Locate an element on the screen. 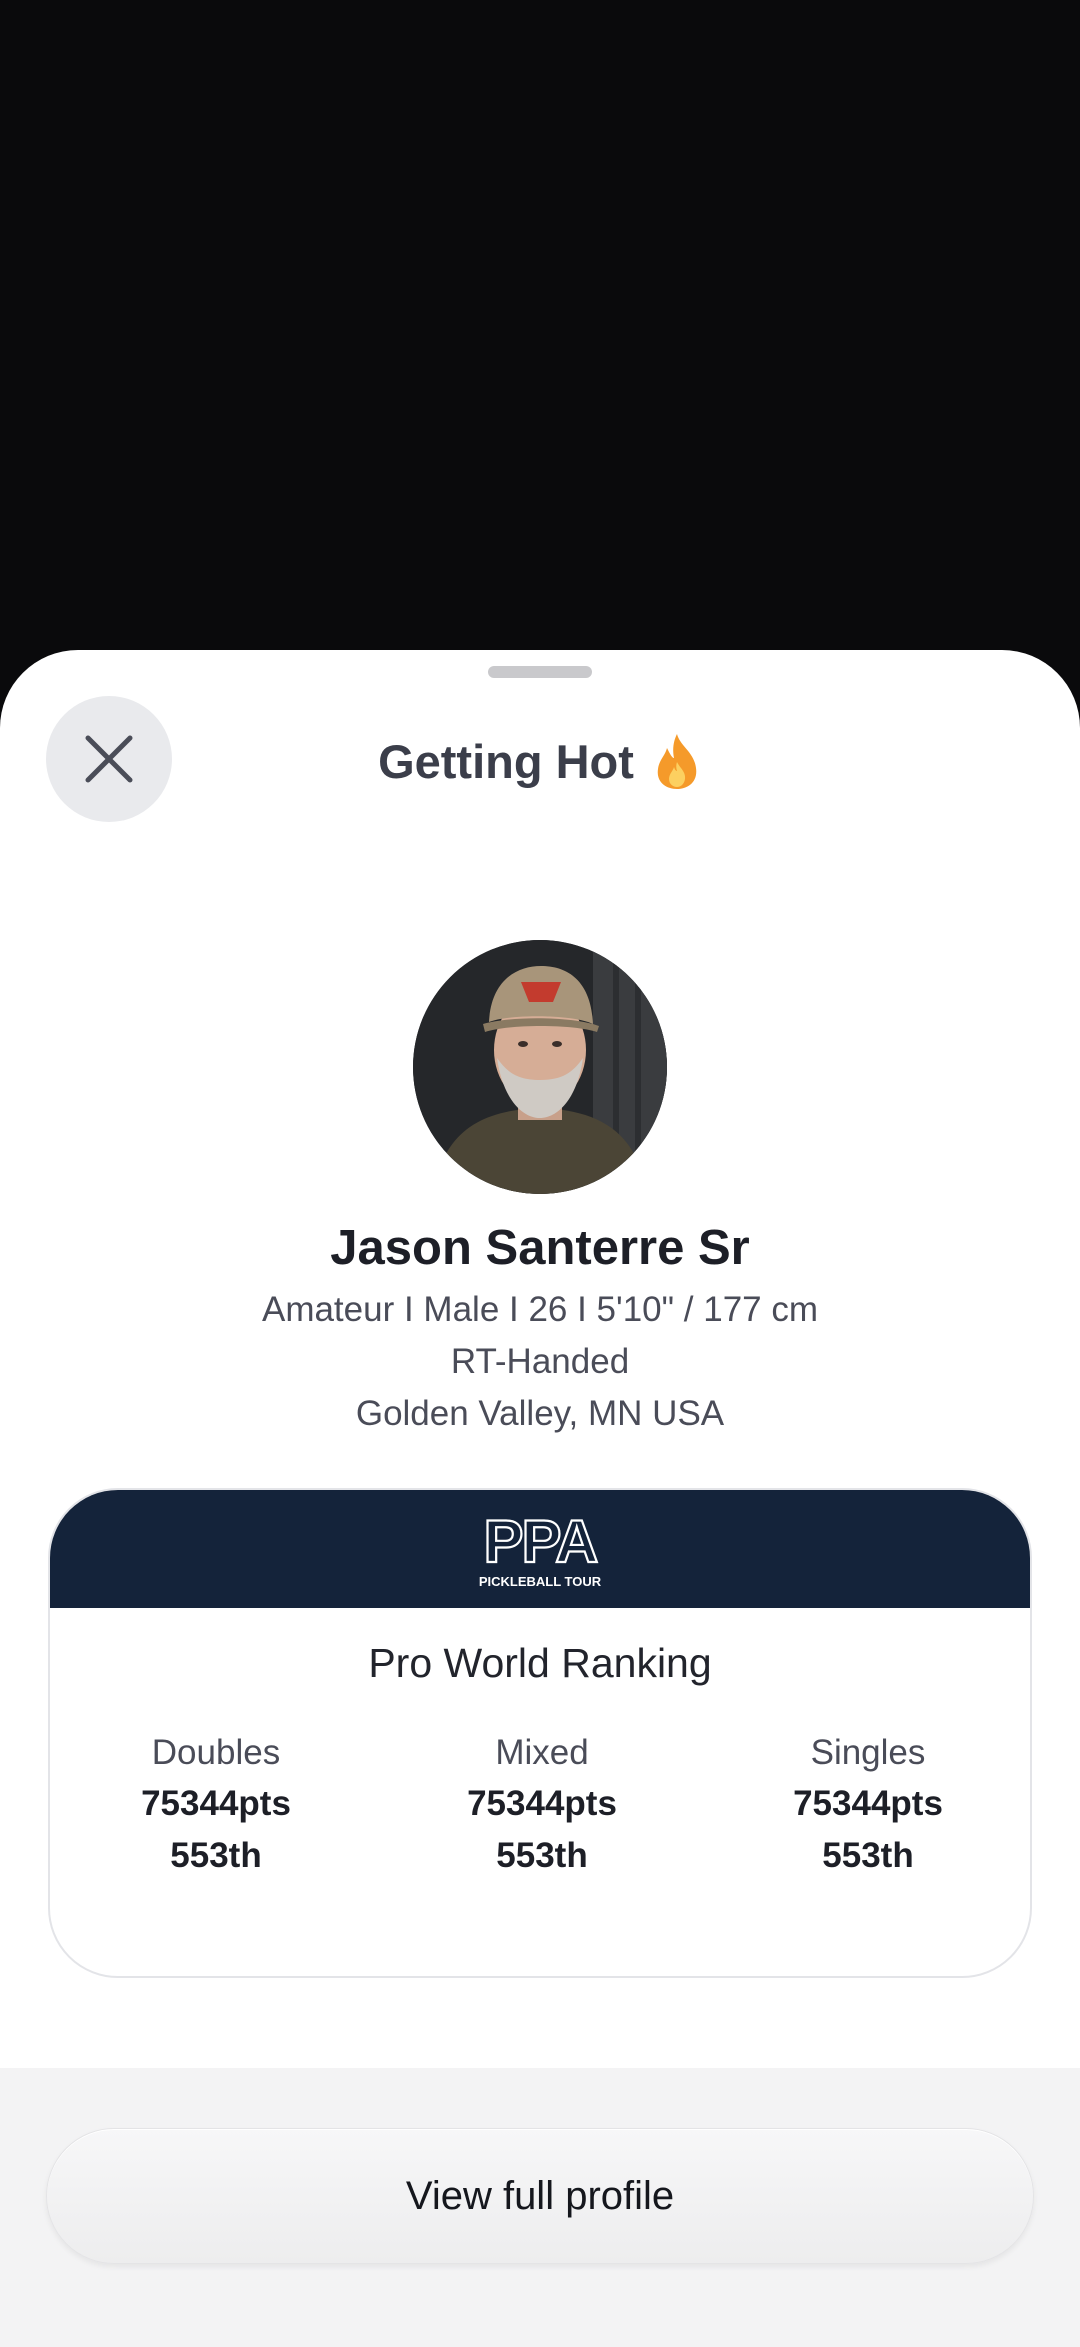 The width and height of the screenshot is (1080, 2347). player-details: Amateur I Male I 26 I 5'10" / 177 cm is located at coordinates (540, 1309).